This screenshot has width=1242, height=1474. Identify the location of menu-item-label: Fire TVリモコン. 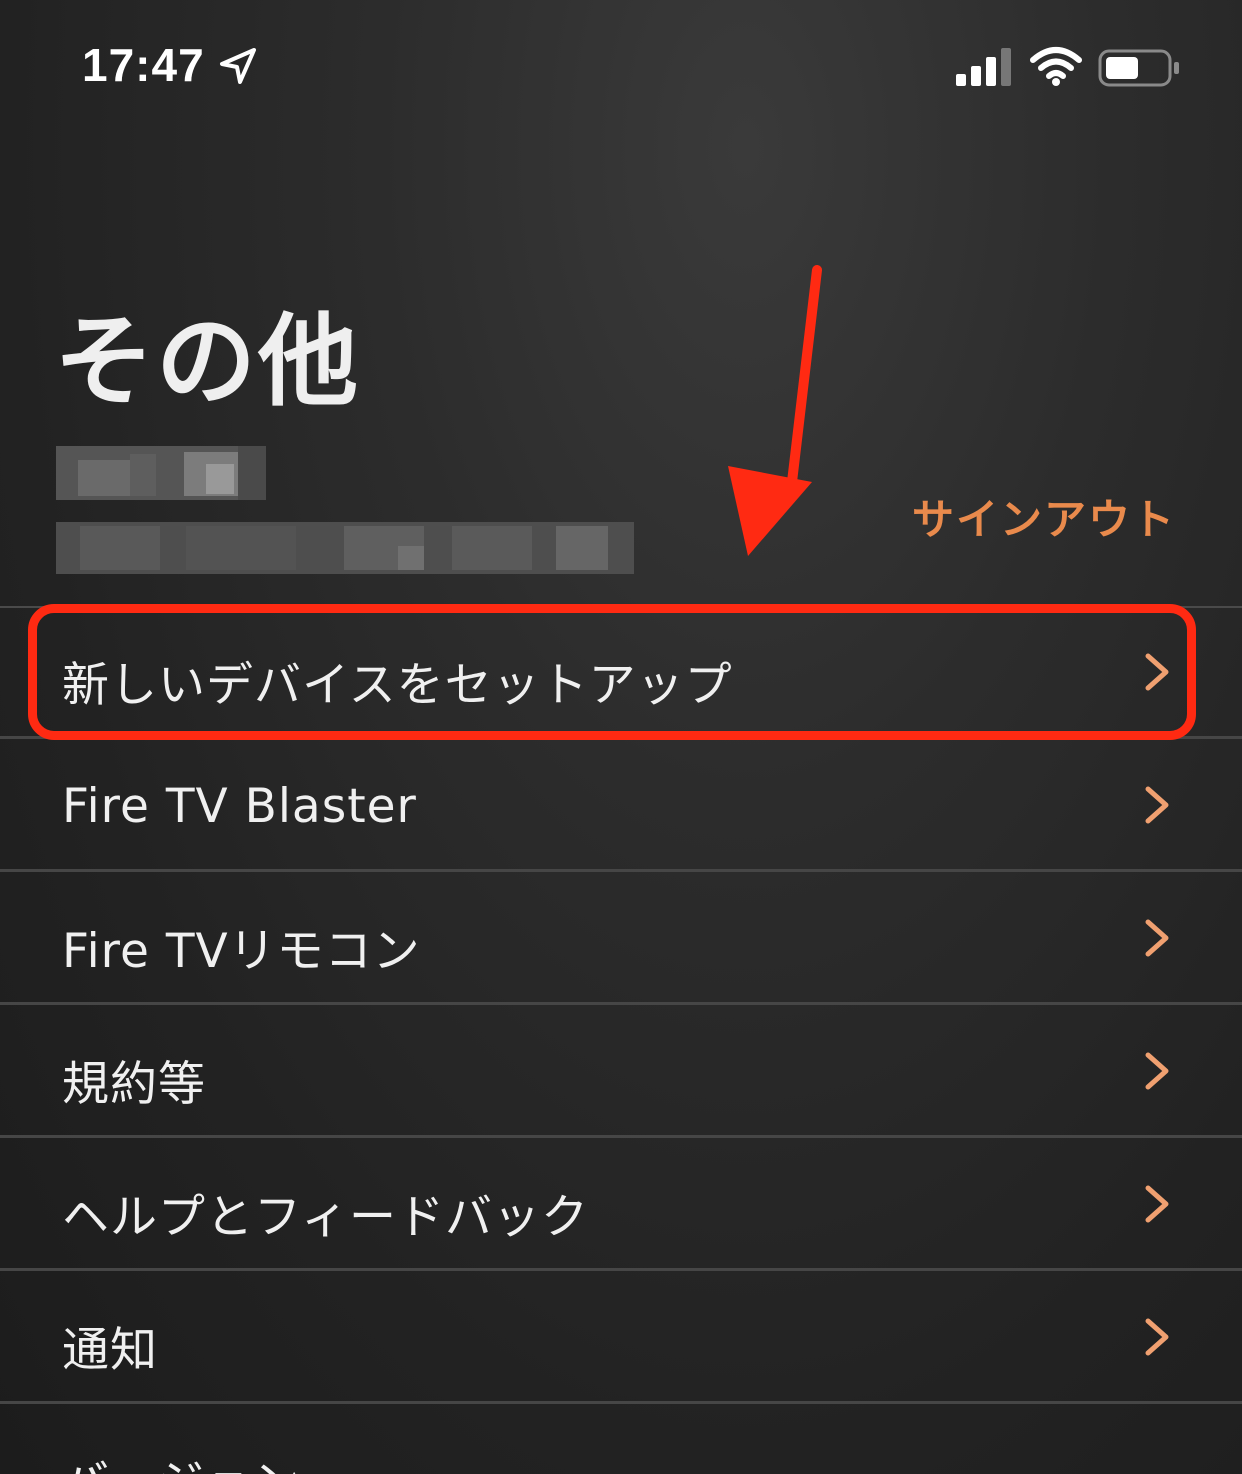
(241, 951).